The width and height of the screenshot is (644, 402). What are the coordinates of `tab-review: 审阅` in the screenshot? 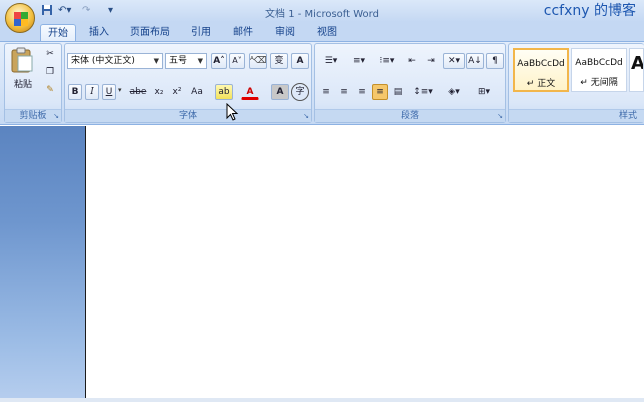 It's located at (285, 32).